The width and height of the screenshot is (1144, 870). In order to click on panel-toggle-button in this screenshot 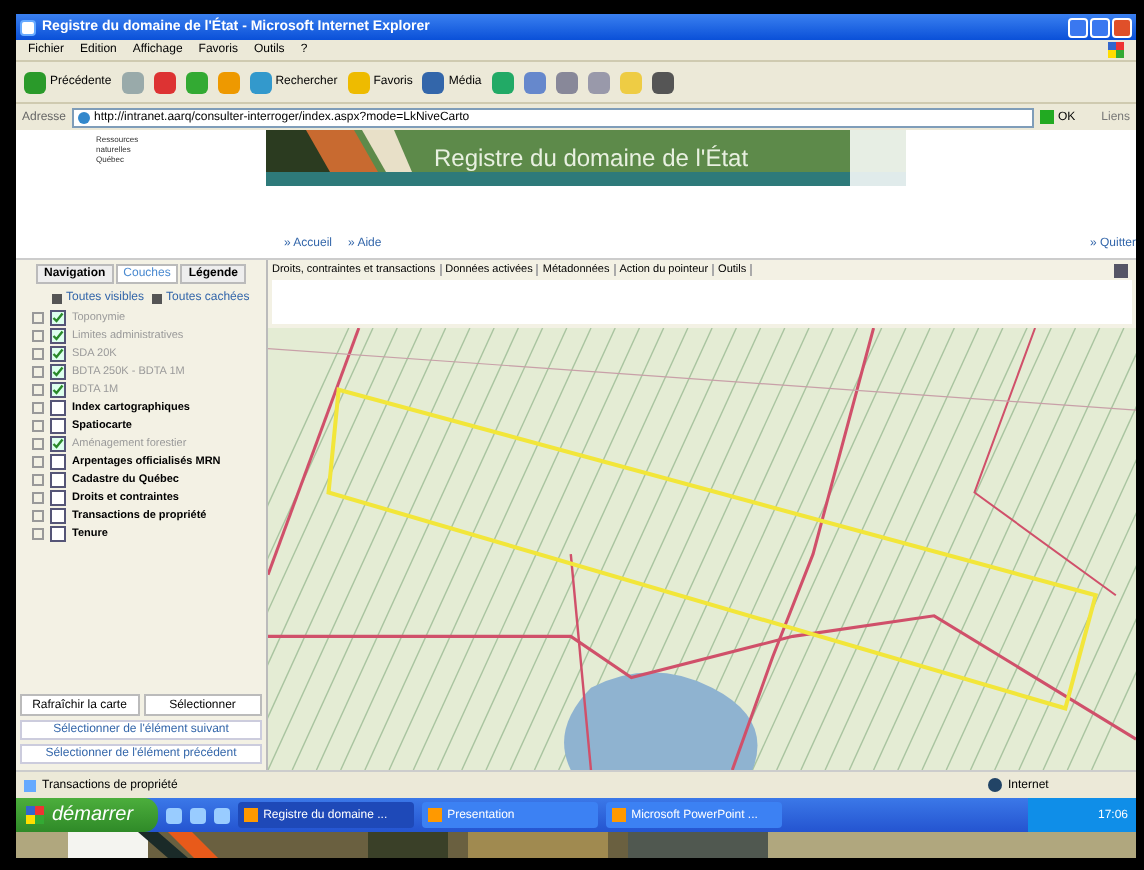, I will do `click(1121, 270)`.